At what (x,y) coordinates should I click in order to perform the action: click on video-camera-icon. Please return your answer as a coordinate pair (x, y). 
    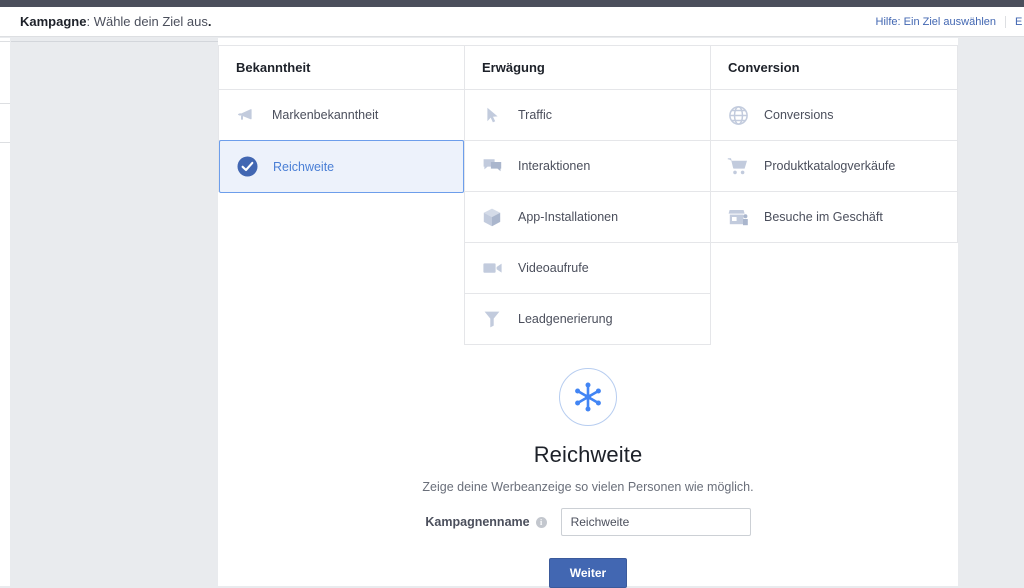
    Looking at the image, I should click on (492, 268).